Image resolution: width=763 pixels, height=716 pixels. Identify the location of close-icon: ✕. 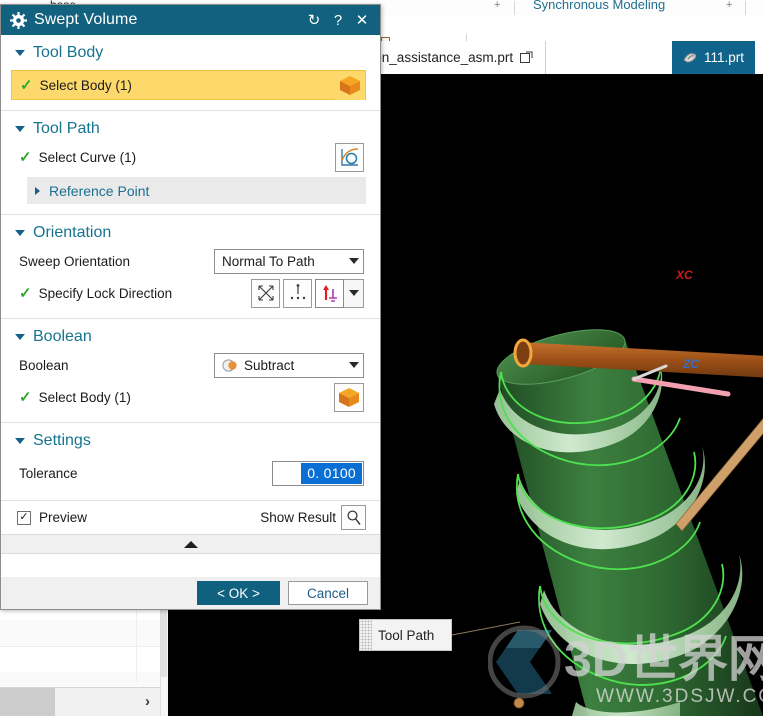
(362, 20).